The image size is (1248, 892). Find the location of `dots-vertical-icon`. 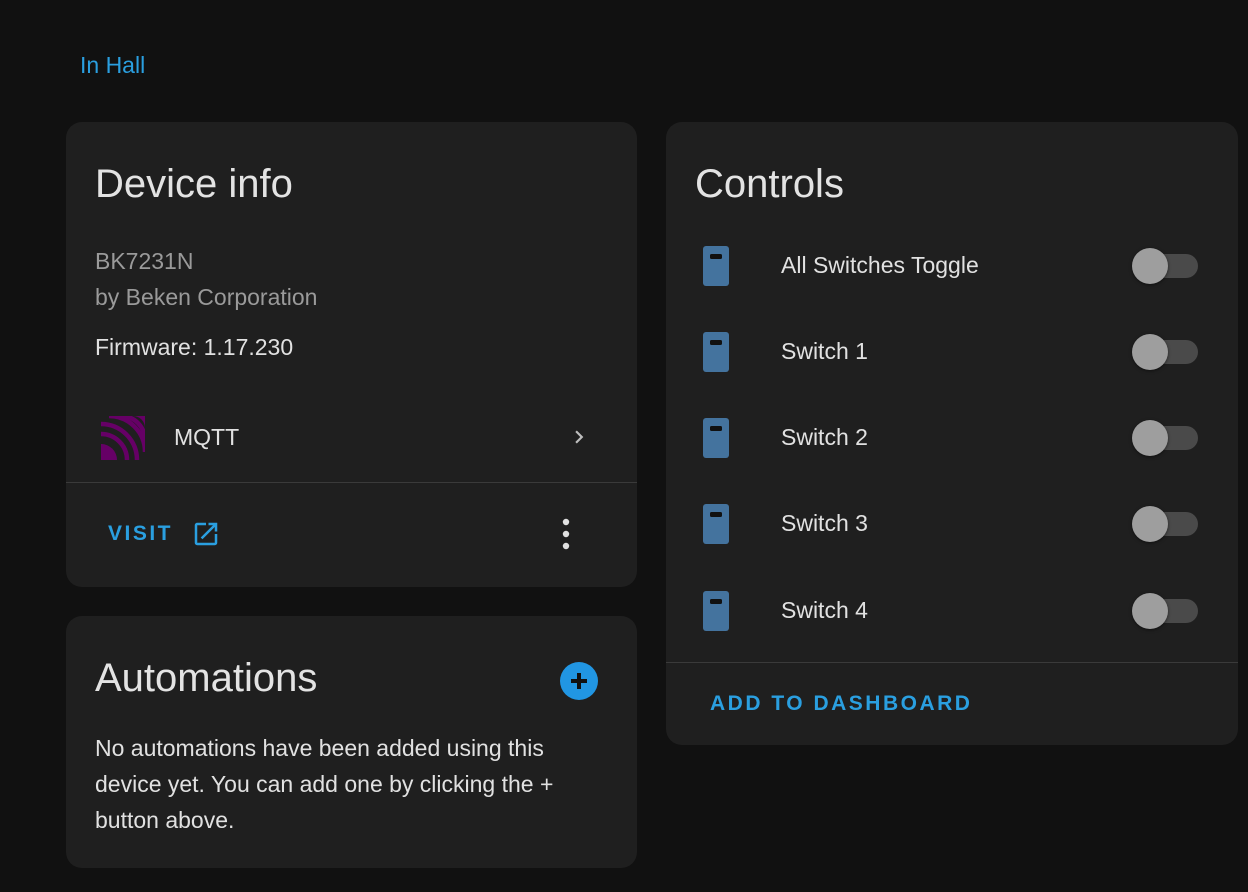

dots-vertical-icon is located at coordinates (566, 534).